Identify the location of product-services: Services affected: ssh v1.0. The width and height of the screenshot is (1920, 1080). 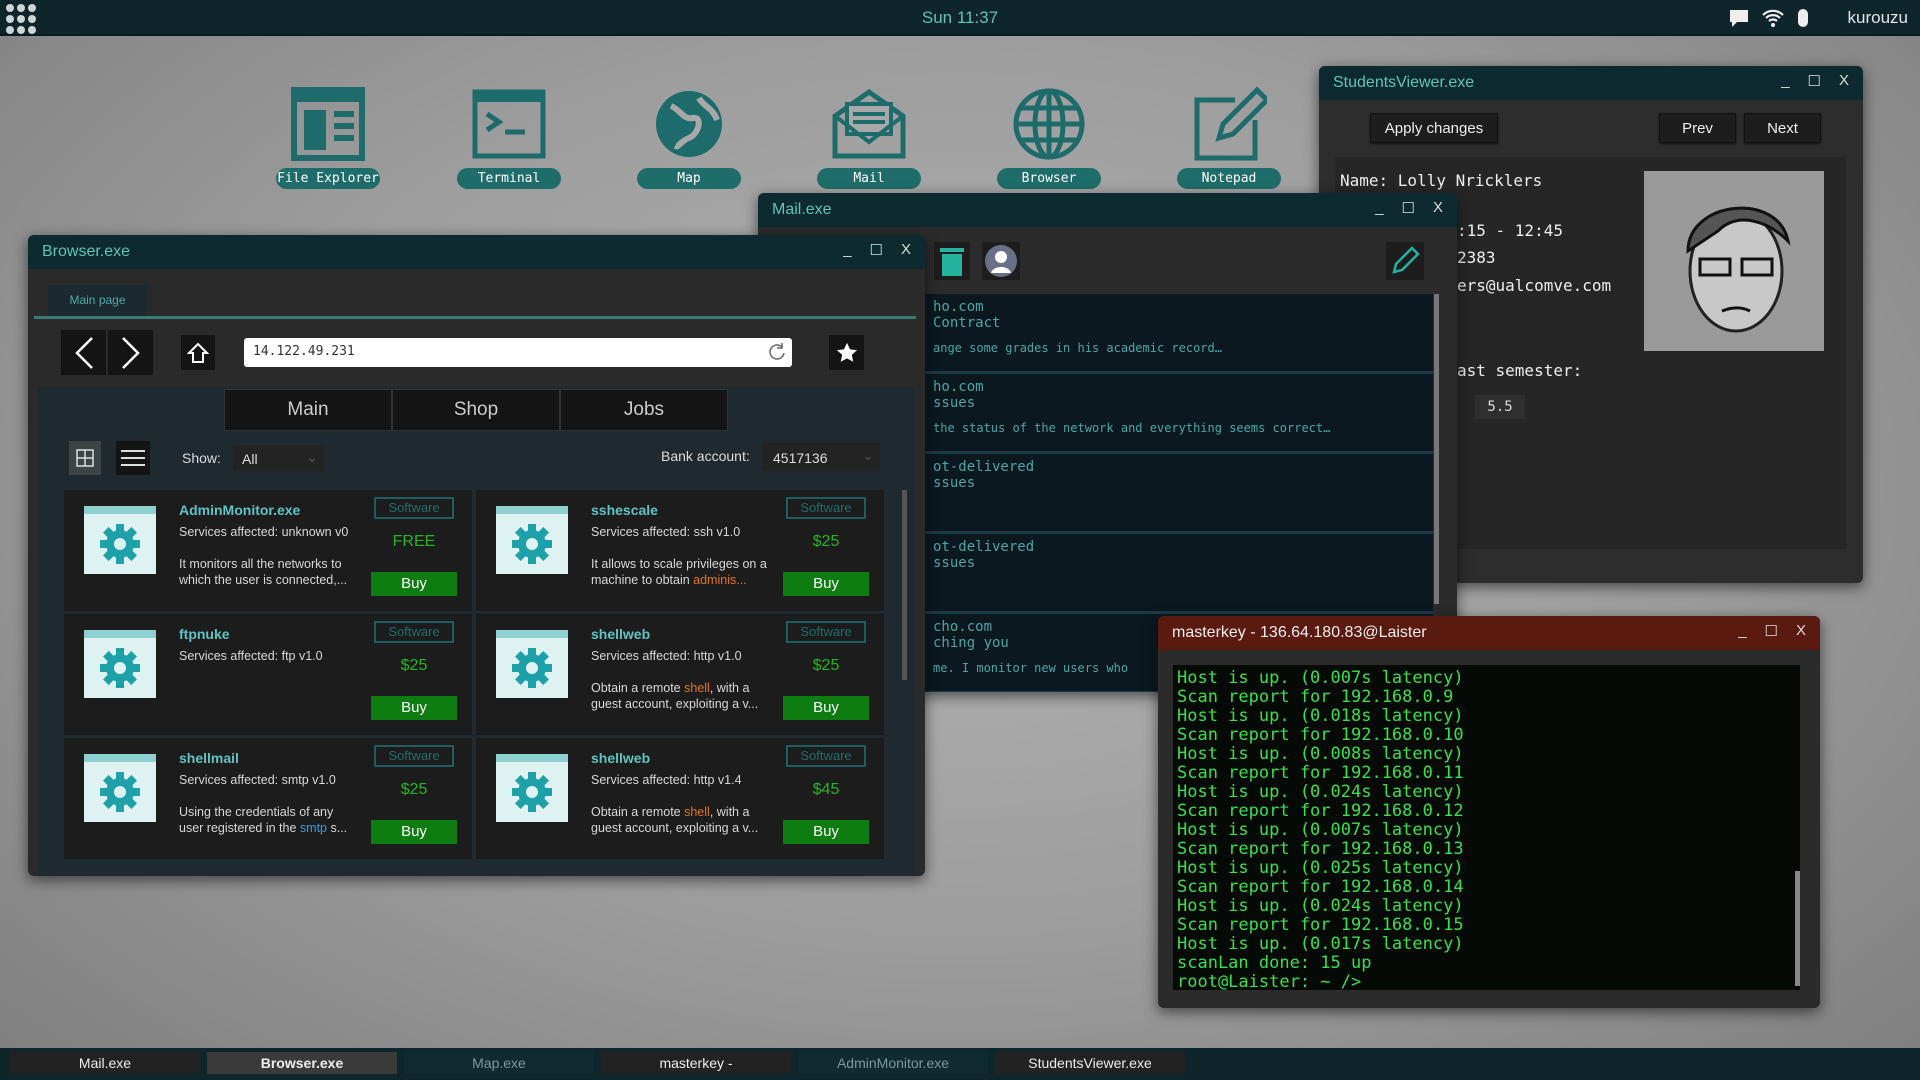
(666, 532).